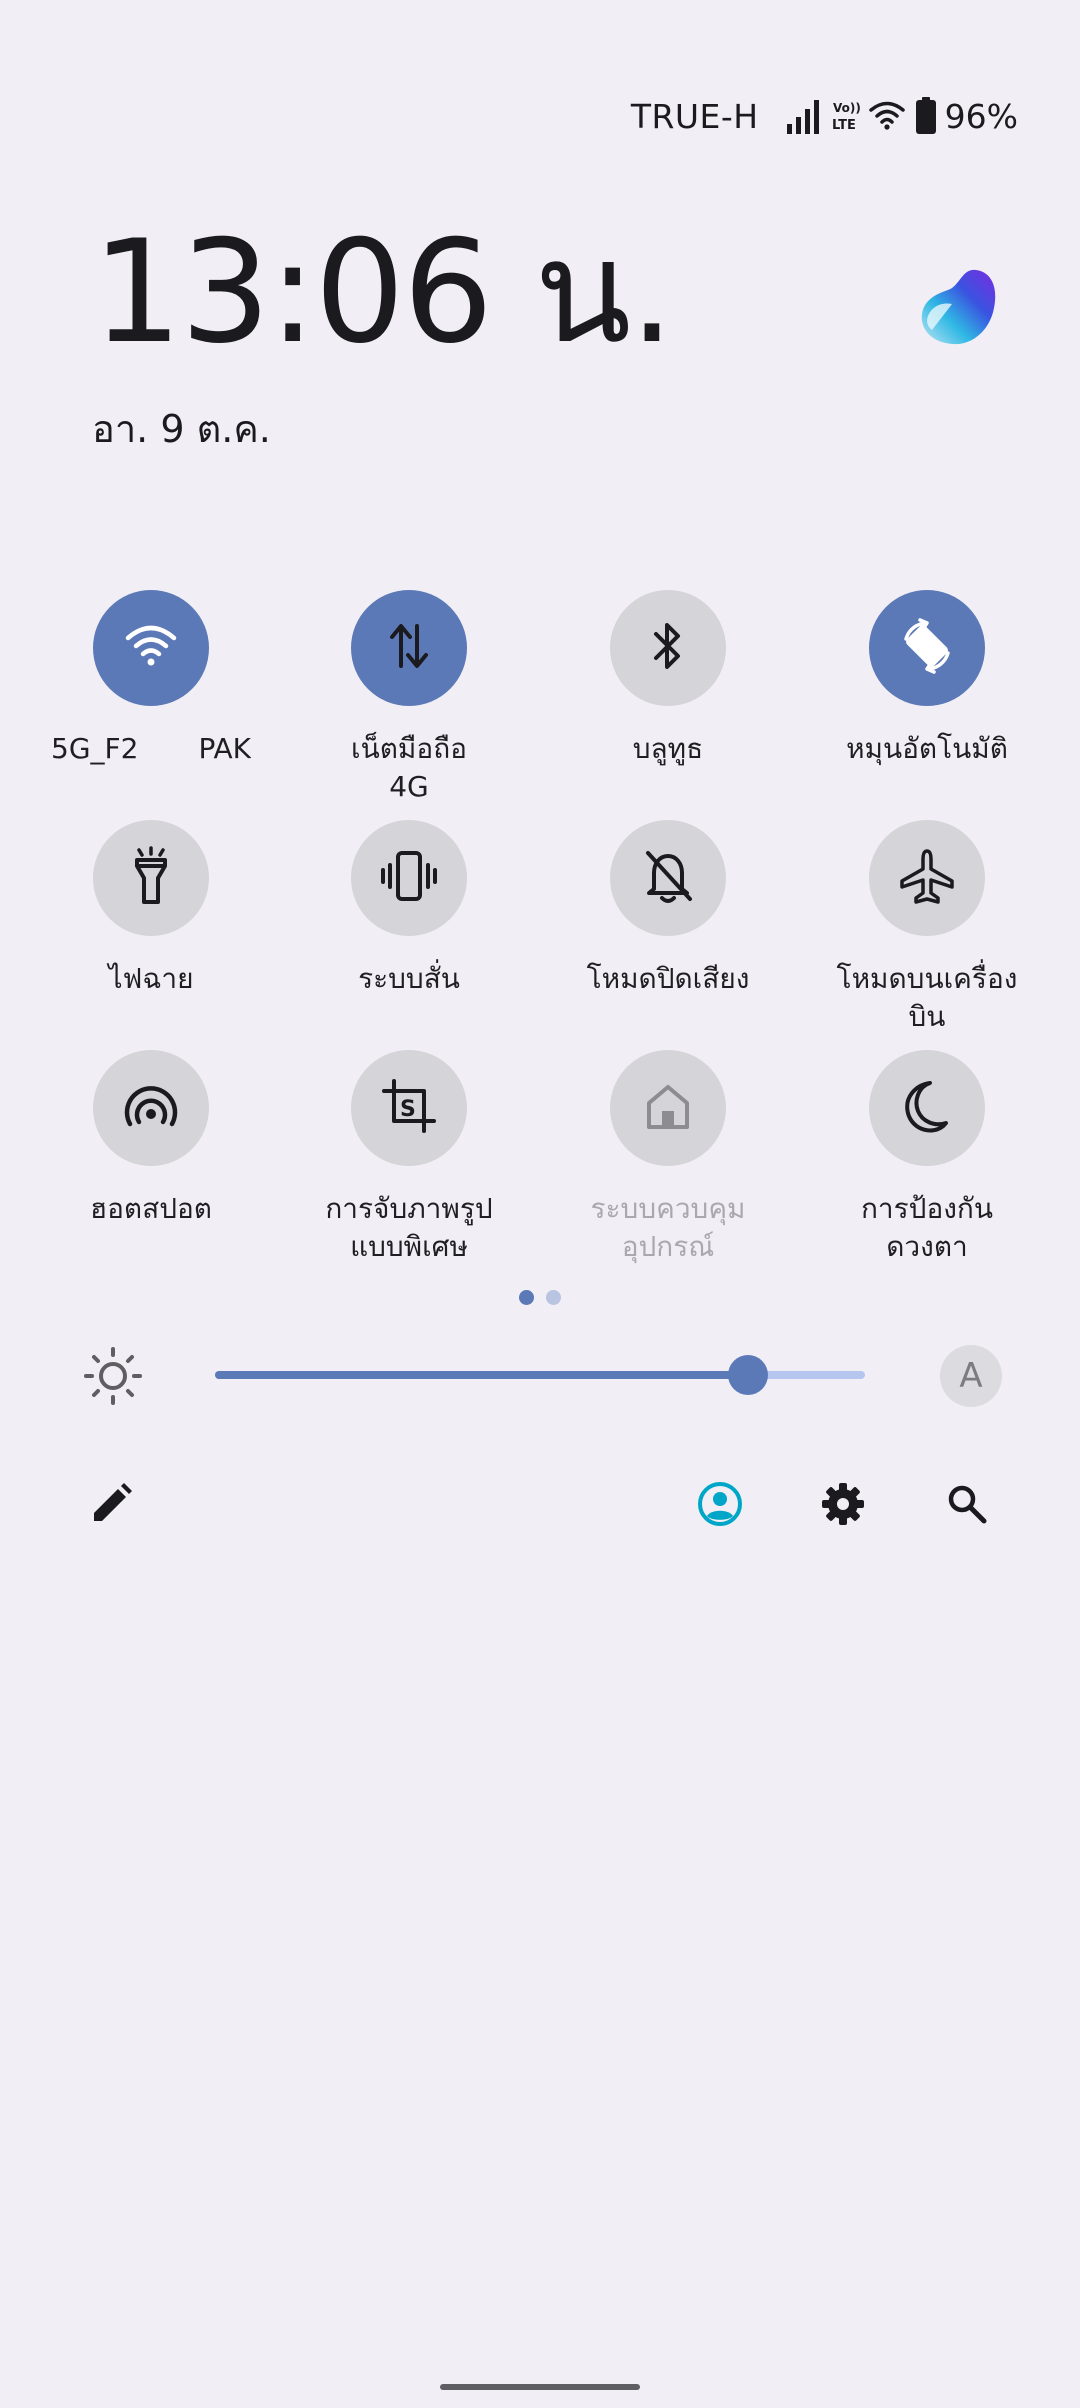 The image size is (1080, 2408). I want to click on tile-screenshot-label: การจับภาพรูป แบบพิเศษ, so click(409, 1227).